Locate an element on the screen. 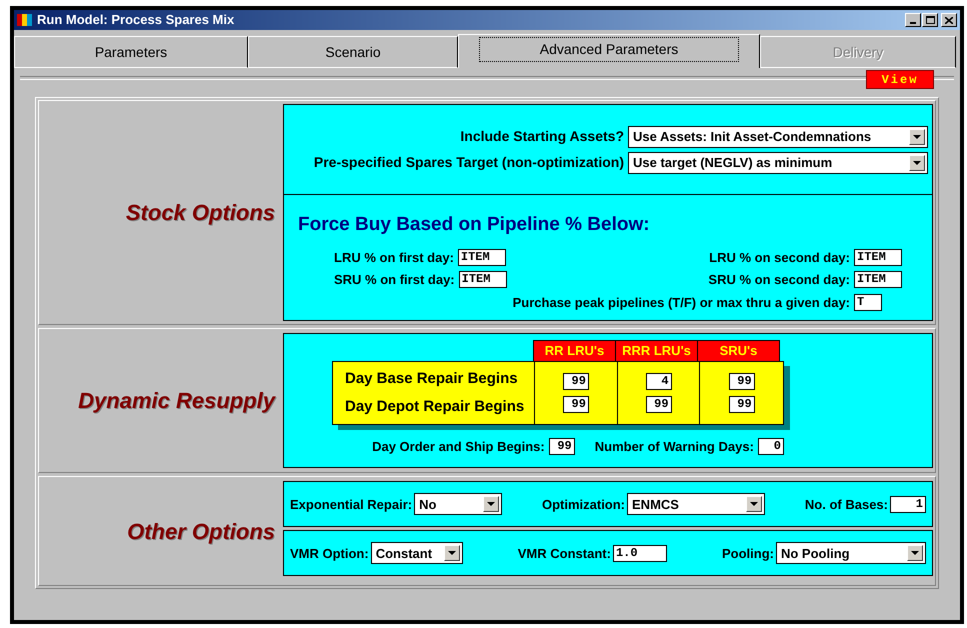 Image resolution: width=967 pixels, height=628 pixels. maximize-button is located at coordinates (930, 20).